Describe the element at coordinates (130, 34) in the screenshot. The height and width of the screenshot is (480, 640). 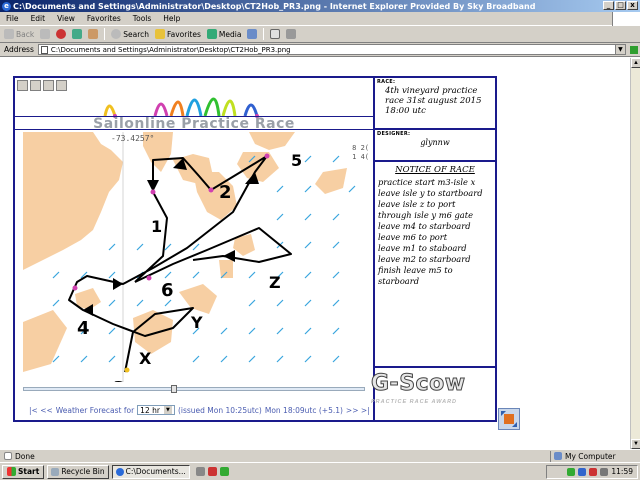
I see `search-button: Search` at that location.